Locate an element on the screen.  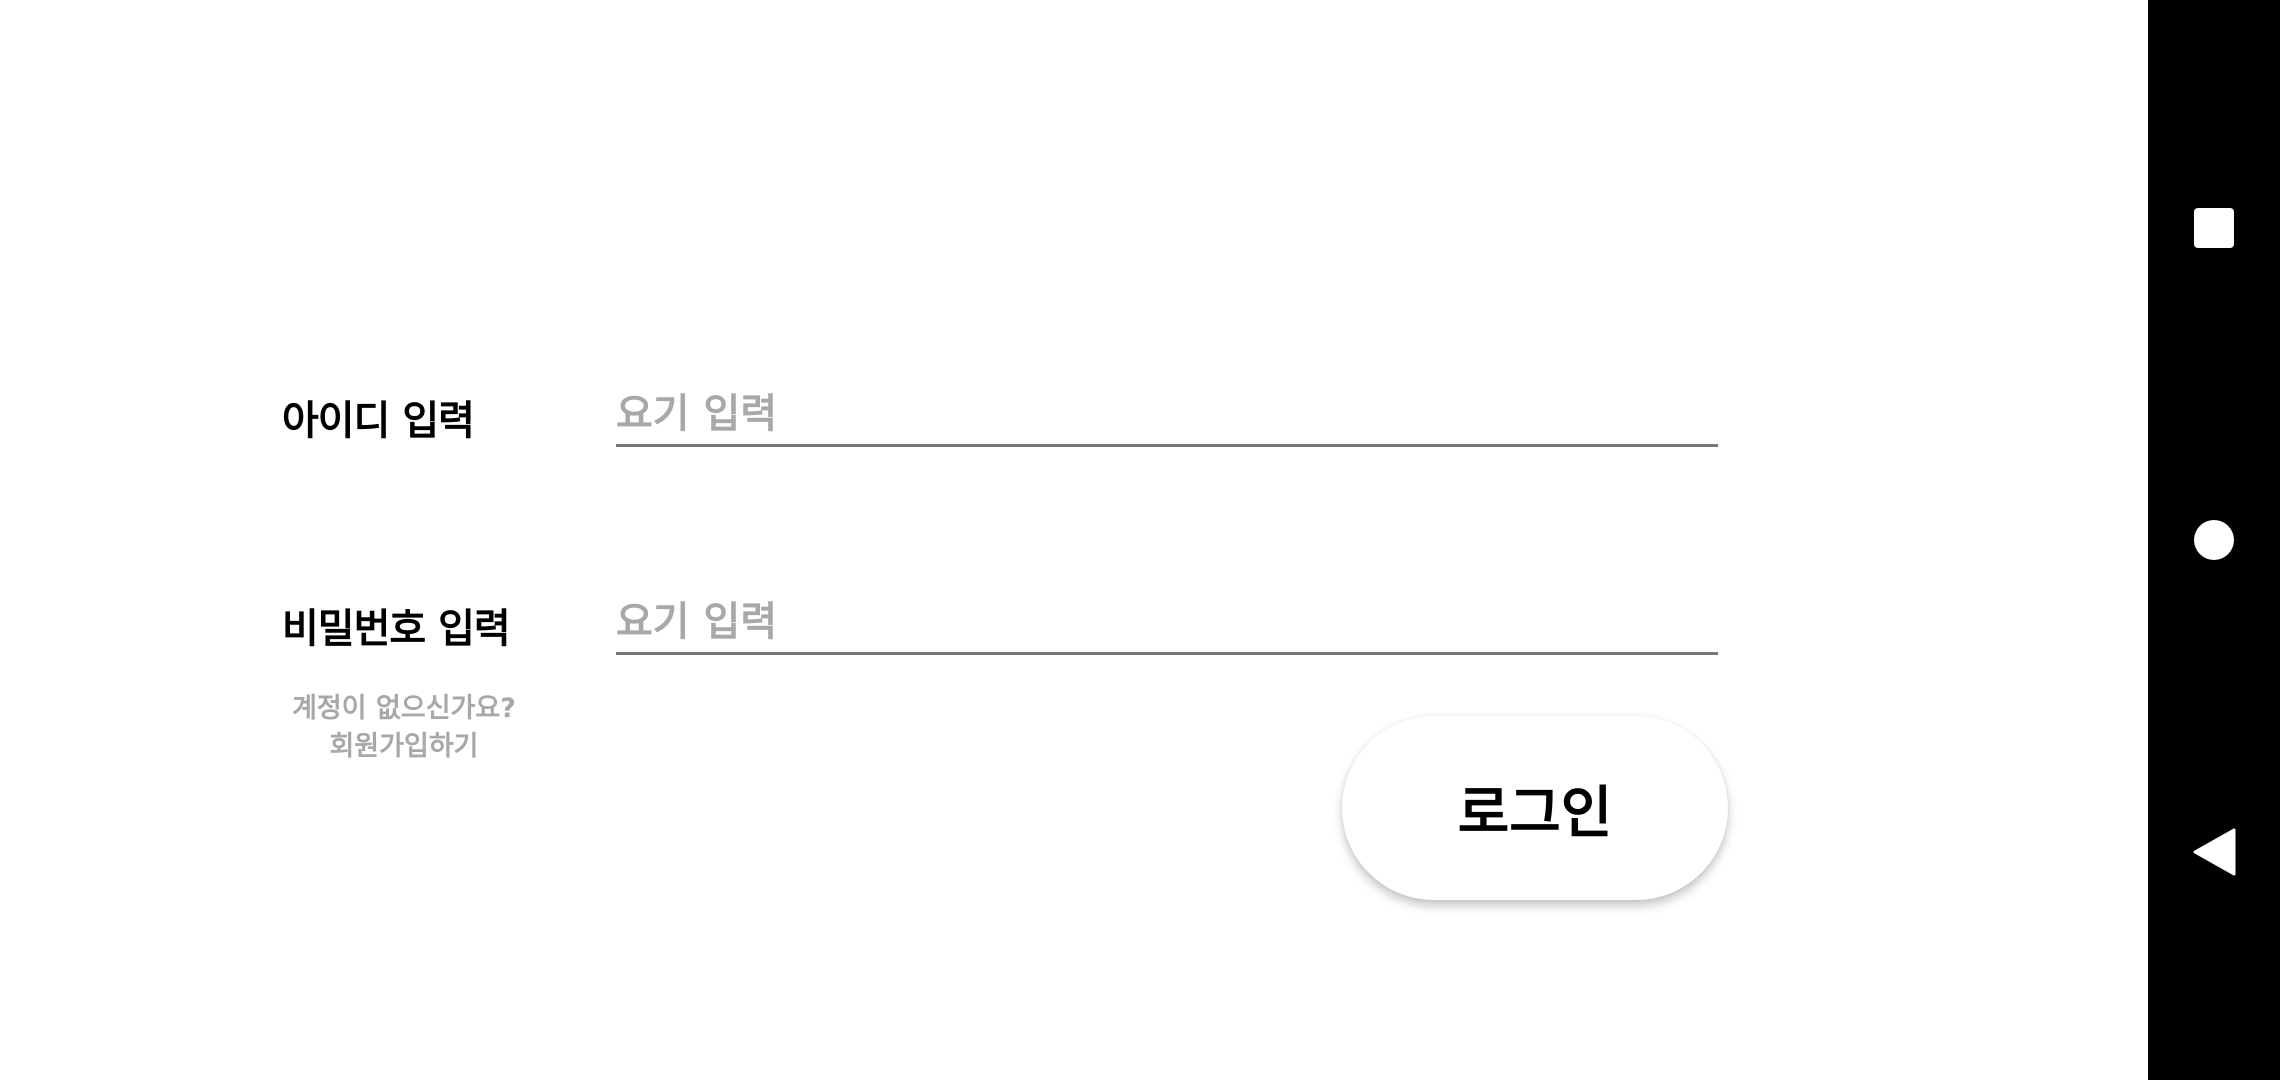
signup-action-text: 회원가입하기 is located at coordinates (404, 746).